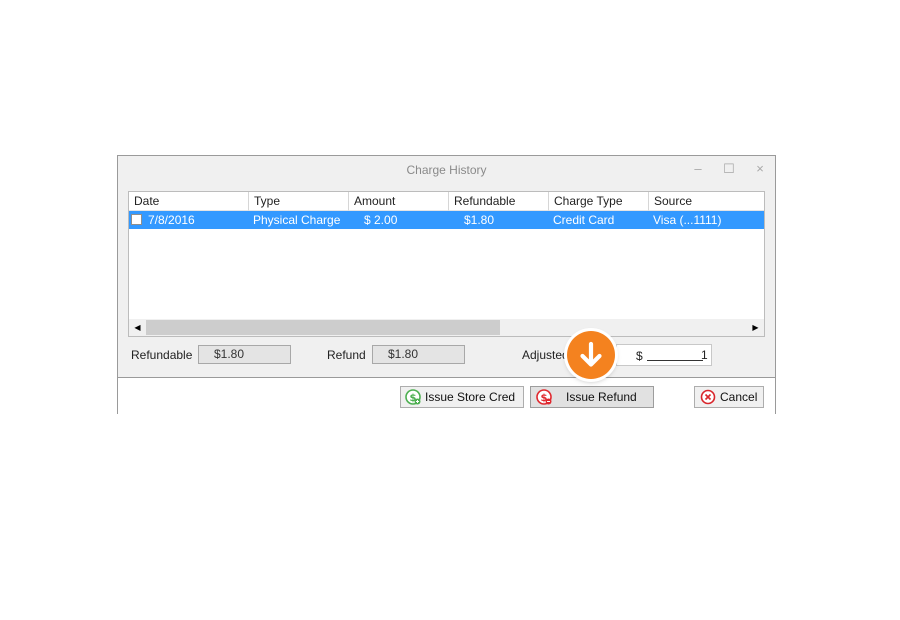 The width and height of the screenshot is (900, 620). I want to click on title-bar: Charge History – ☐ ×, so click(446, 170).